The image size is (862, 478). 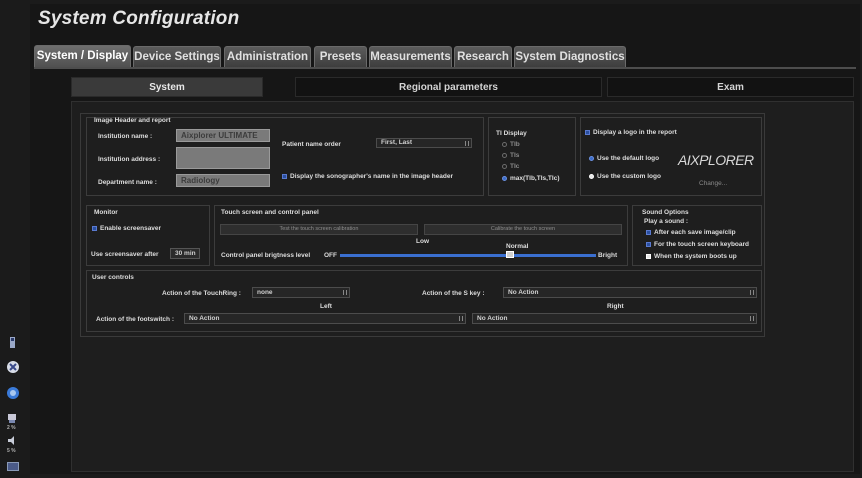 What do you see at coordinates (701, 244) in the screenshot?
I see `sound-keyboard-label: For the touch screen keyboard` at bounding box center [701, 244].